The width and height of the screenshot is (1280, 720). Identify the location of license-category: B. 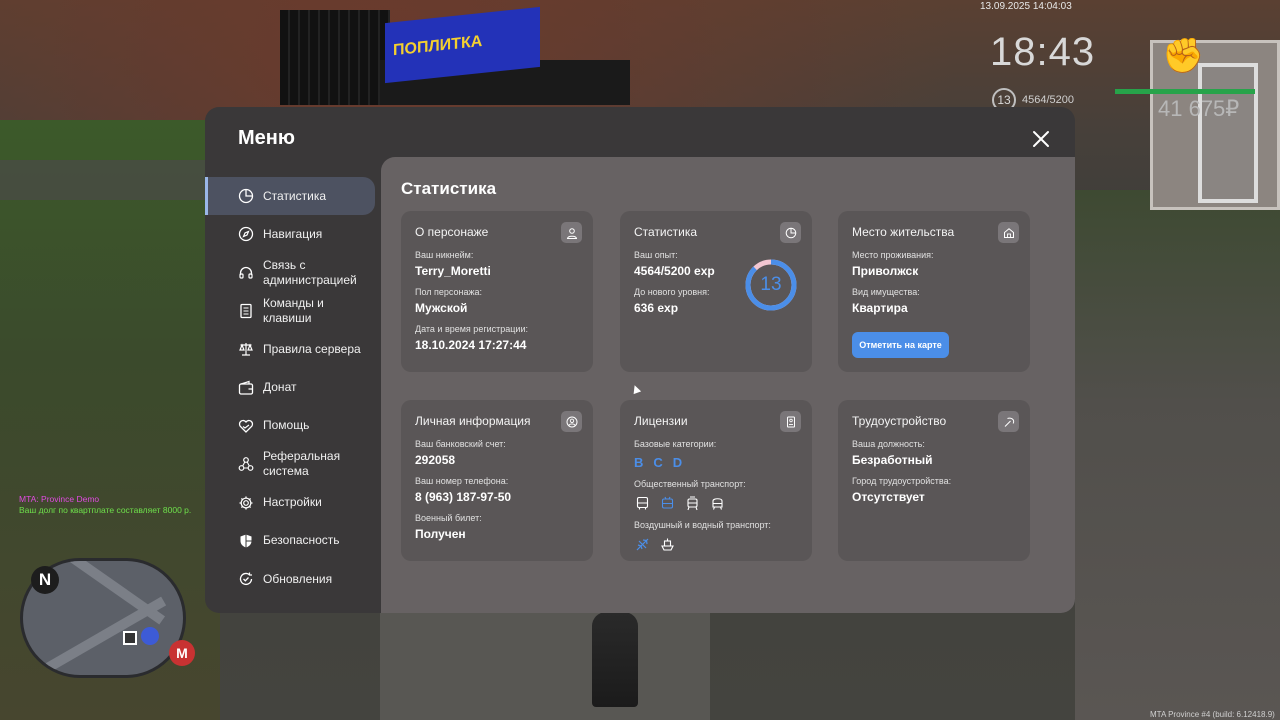
(639, 462).